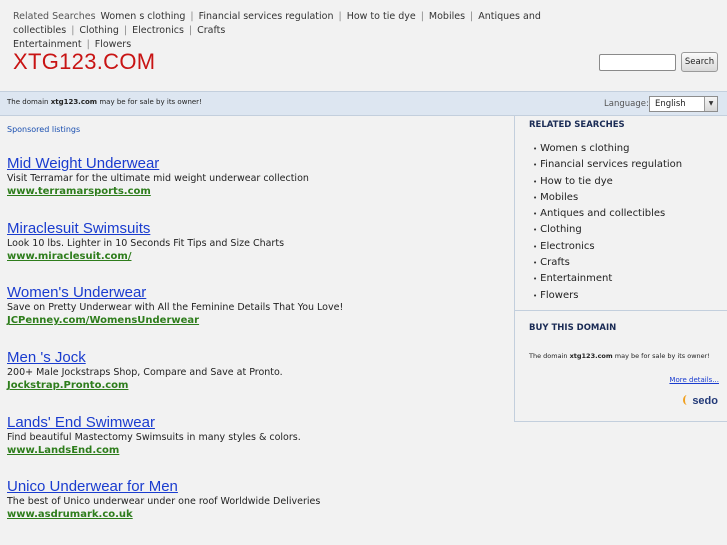 This screenshot has width=727, height=545. I want to click on buy-domain-name: xtg123.com, so click(591, 356).